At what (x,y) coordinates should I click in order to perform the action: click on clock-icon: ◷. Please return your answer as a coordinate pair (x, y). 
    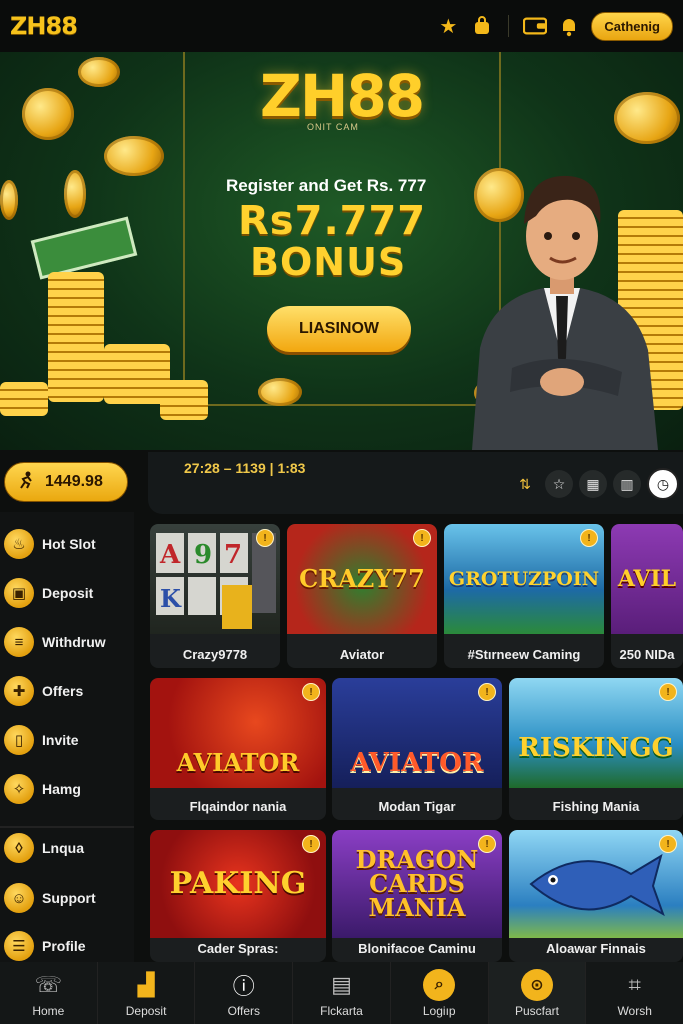
    Looking at the image, I should click on (663, 484).